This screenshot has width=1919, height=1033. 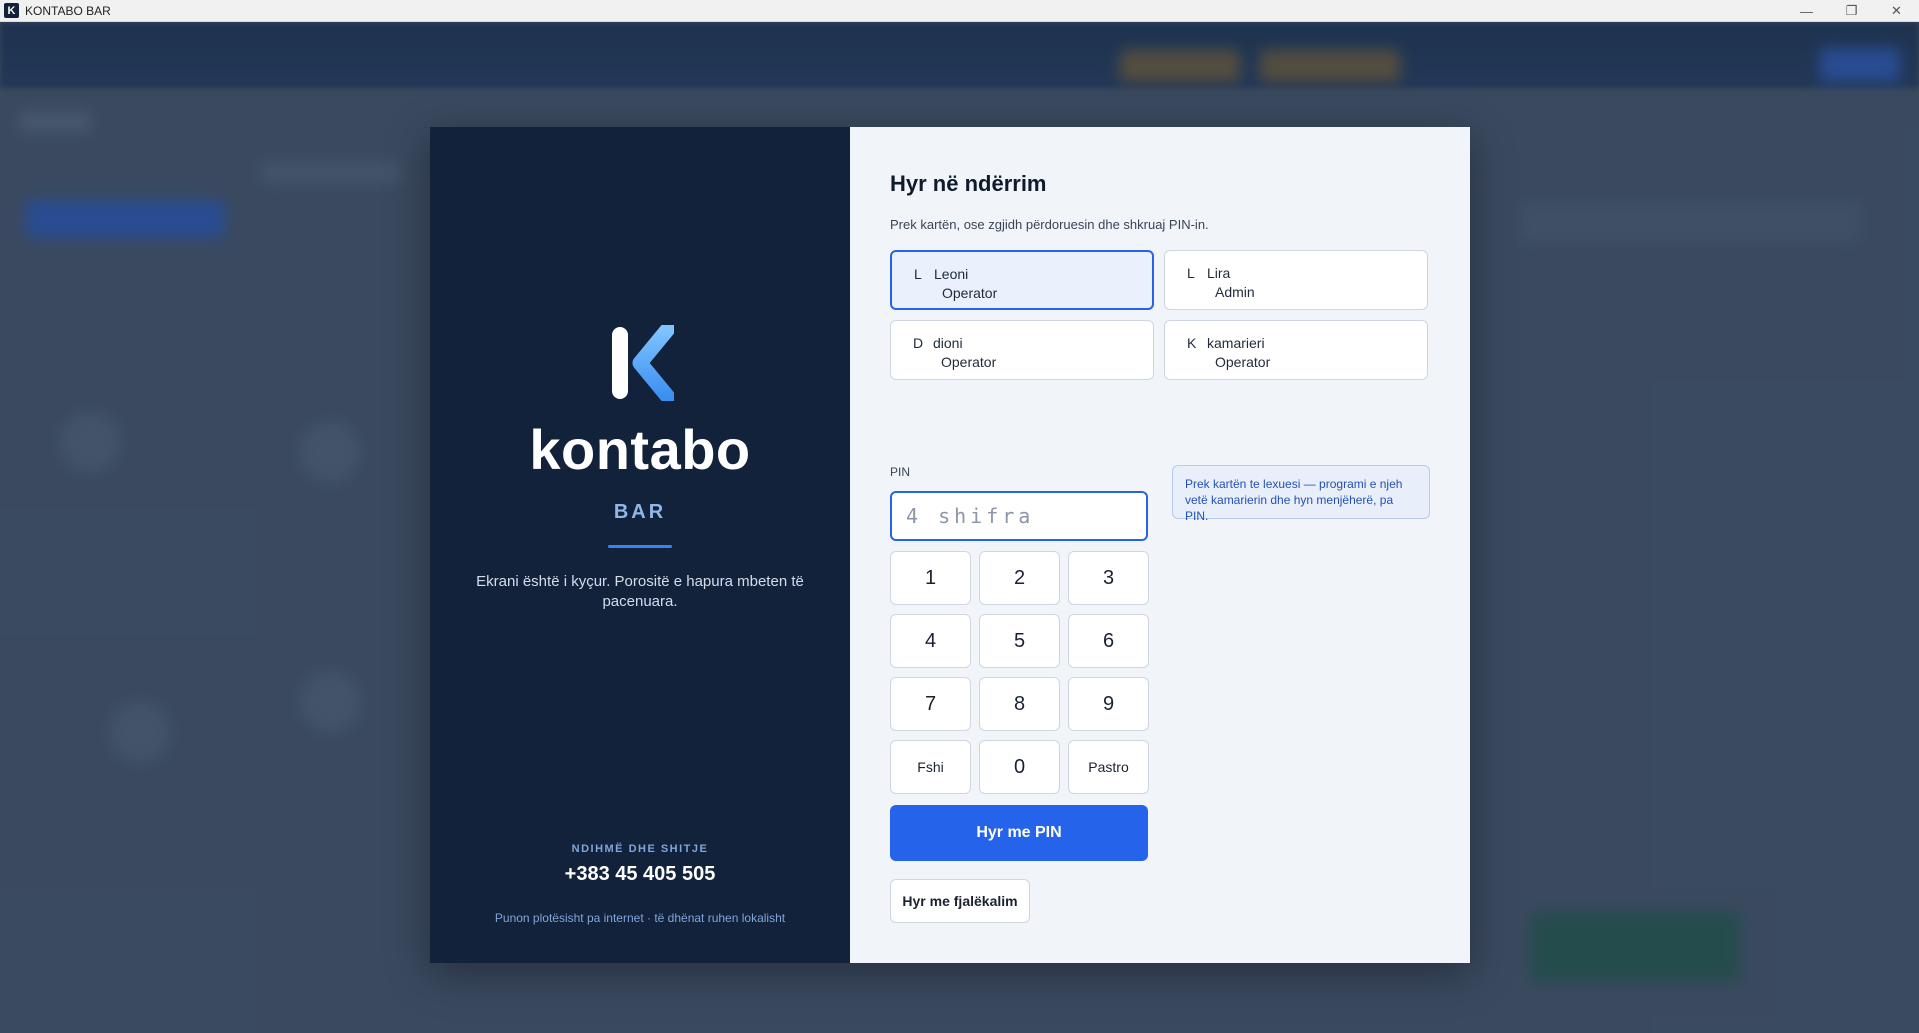 I want to click on keypad-key-5: 5, so click(x=1019, y=641).